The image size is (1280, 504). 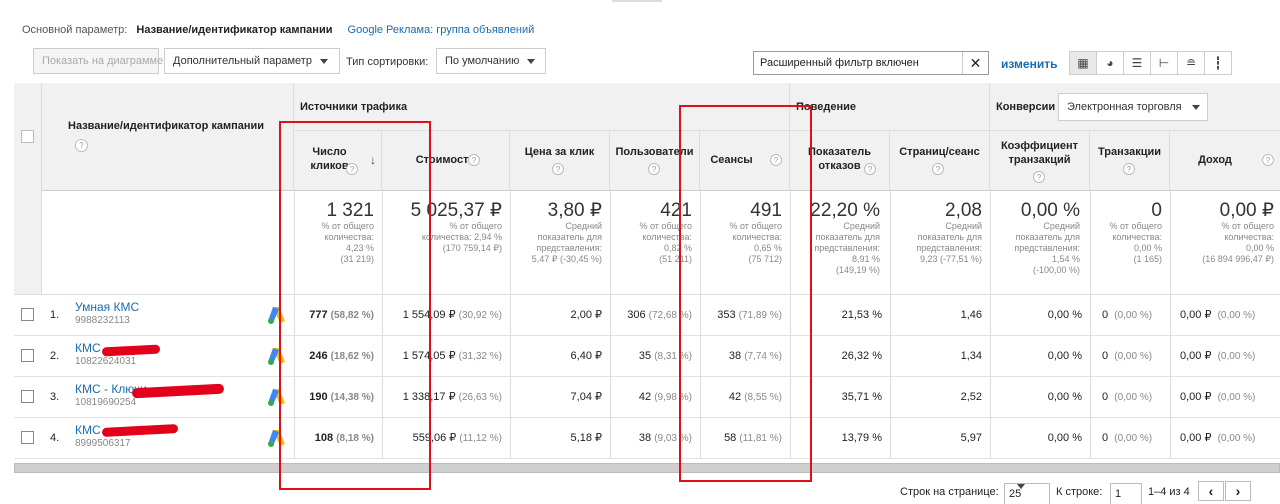 What do you see at coordinates (949, 492) in the screenshot?
I see `rows-per-page-label: Строк на странице:` at bounding box center [949, 492].